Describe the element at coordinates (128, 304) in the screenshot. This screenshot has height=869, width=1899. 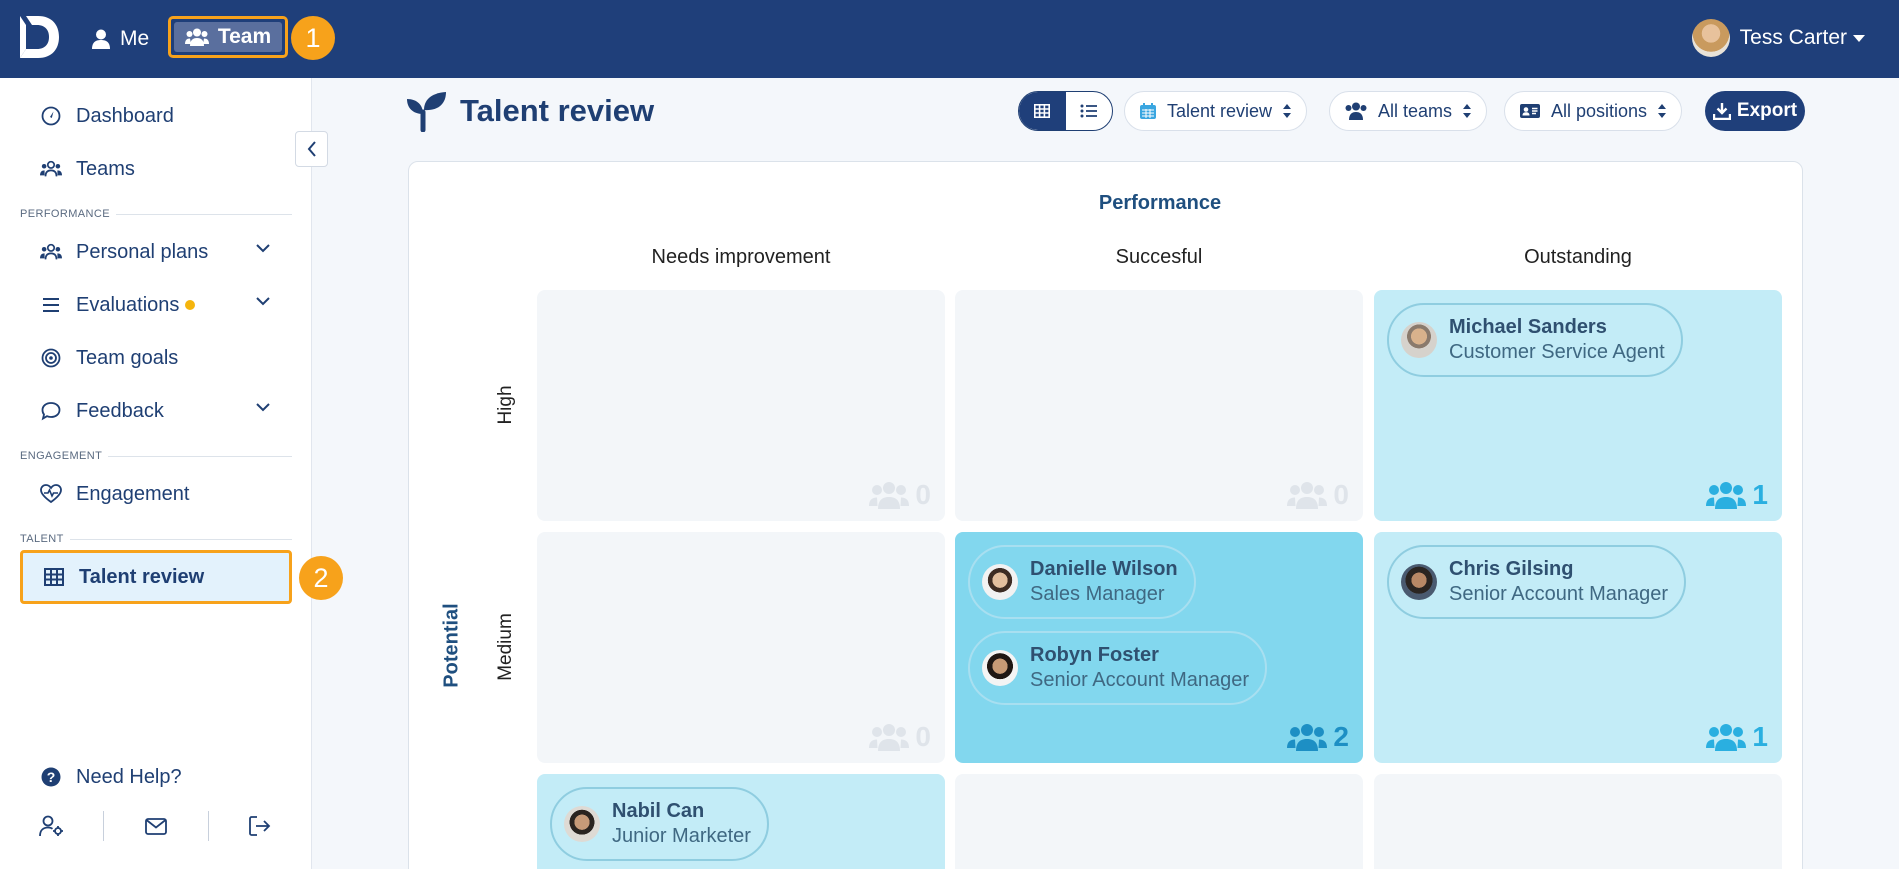
I see `sidebar-item-label: Evaluations` at that location.